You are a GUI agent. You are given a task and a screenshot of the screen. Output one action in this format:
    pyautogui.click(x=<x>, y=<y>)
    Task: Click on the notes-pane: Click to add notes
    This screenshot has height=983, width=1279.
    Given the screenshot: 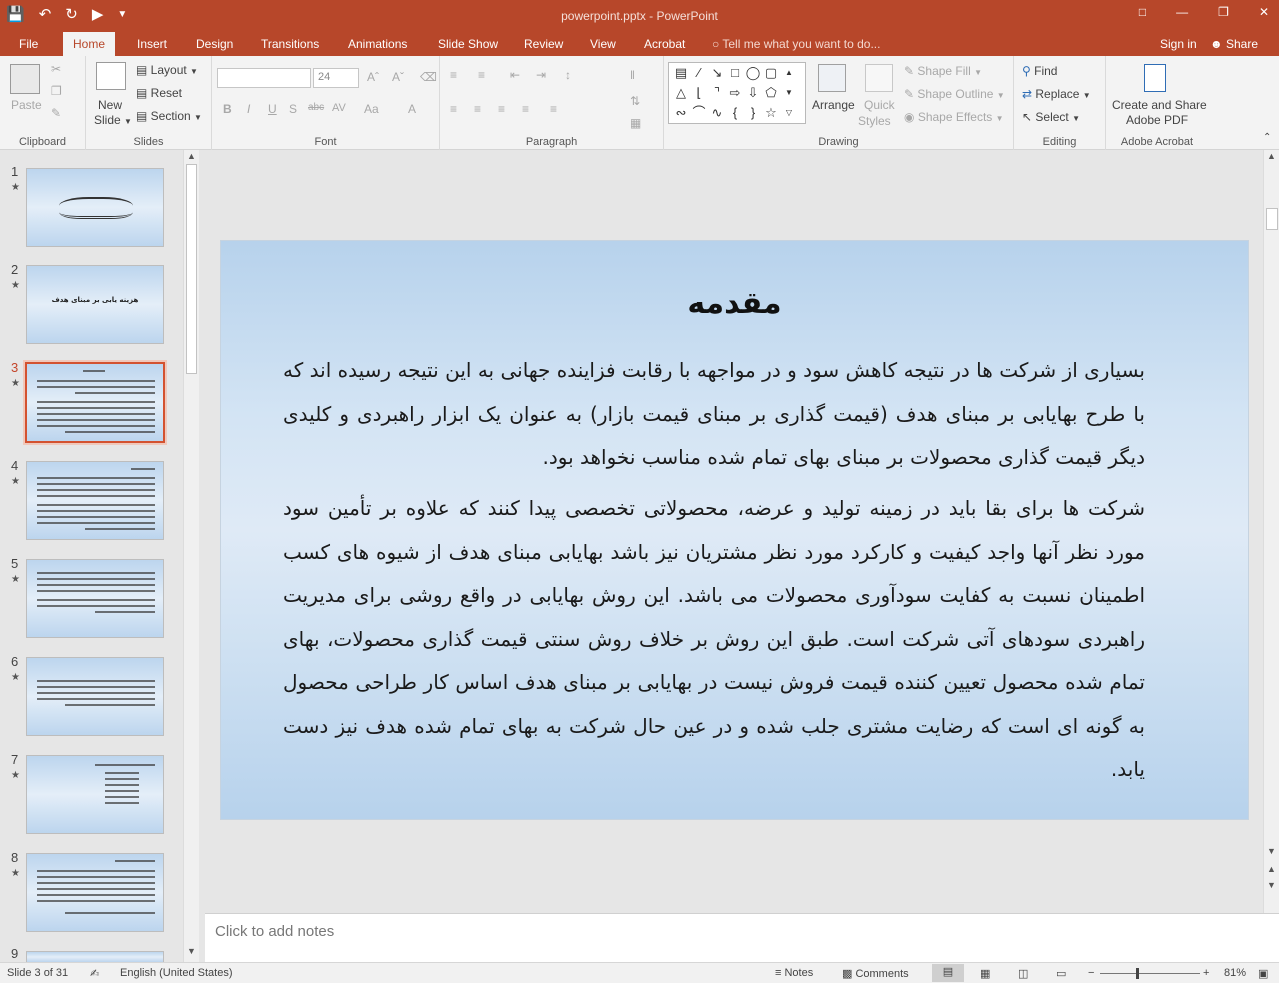 What is the action you would take?
    pyautogui.click(x=742, y=937)
    